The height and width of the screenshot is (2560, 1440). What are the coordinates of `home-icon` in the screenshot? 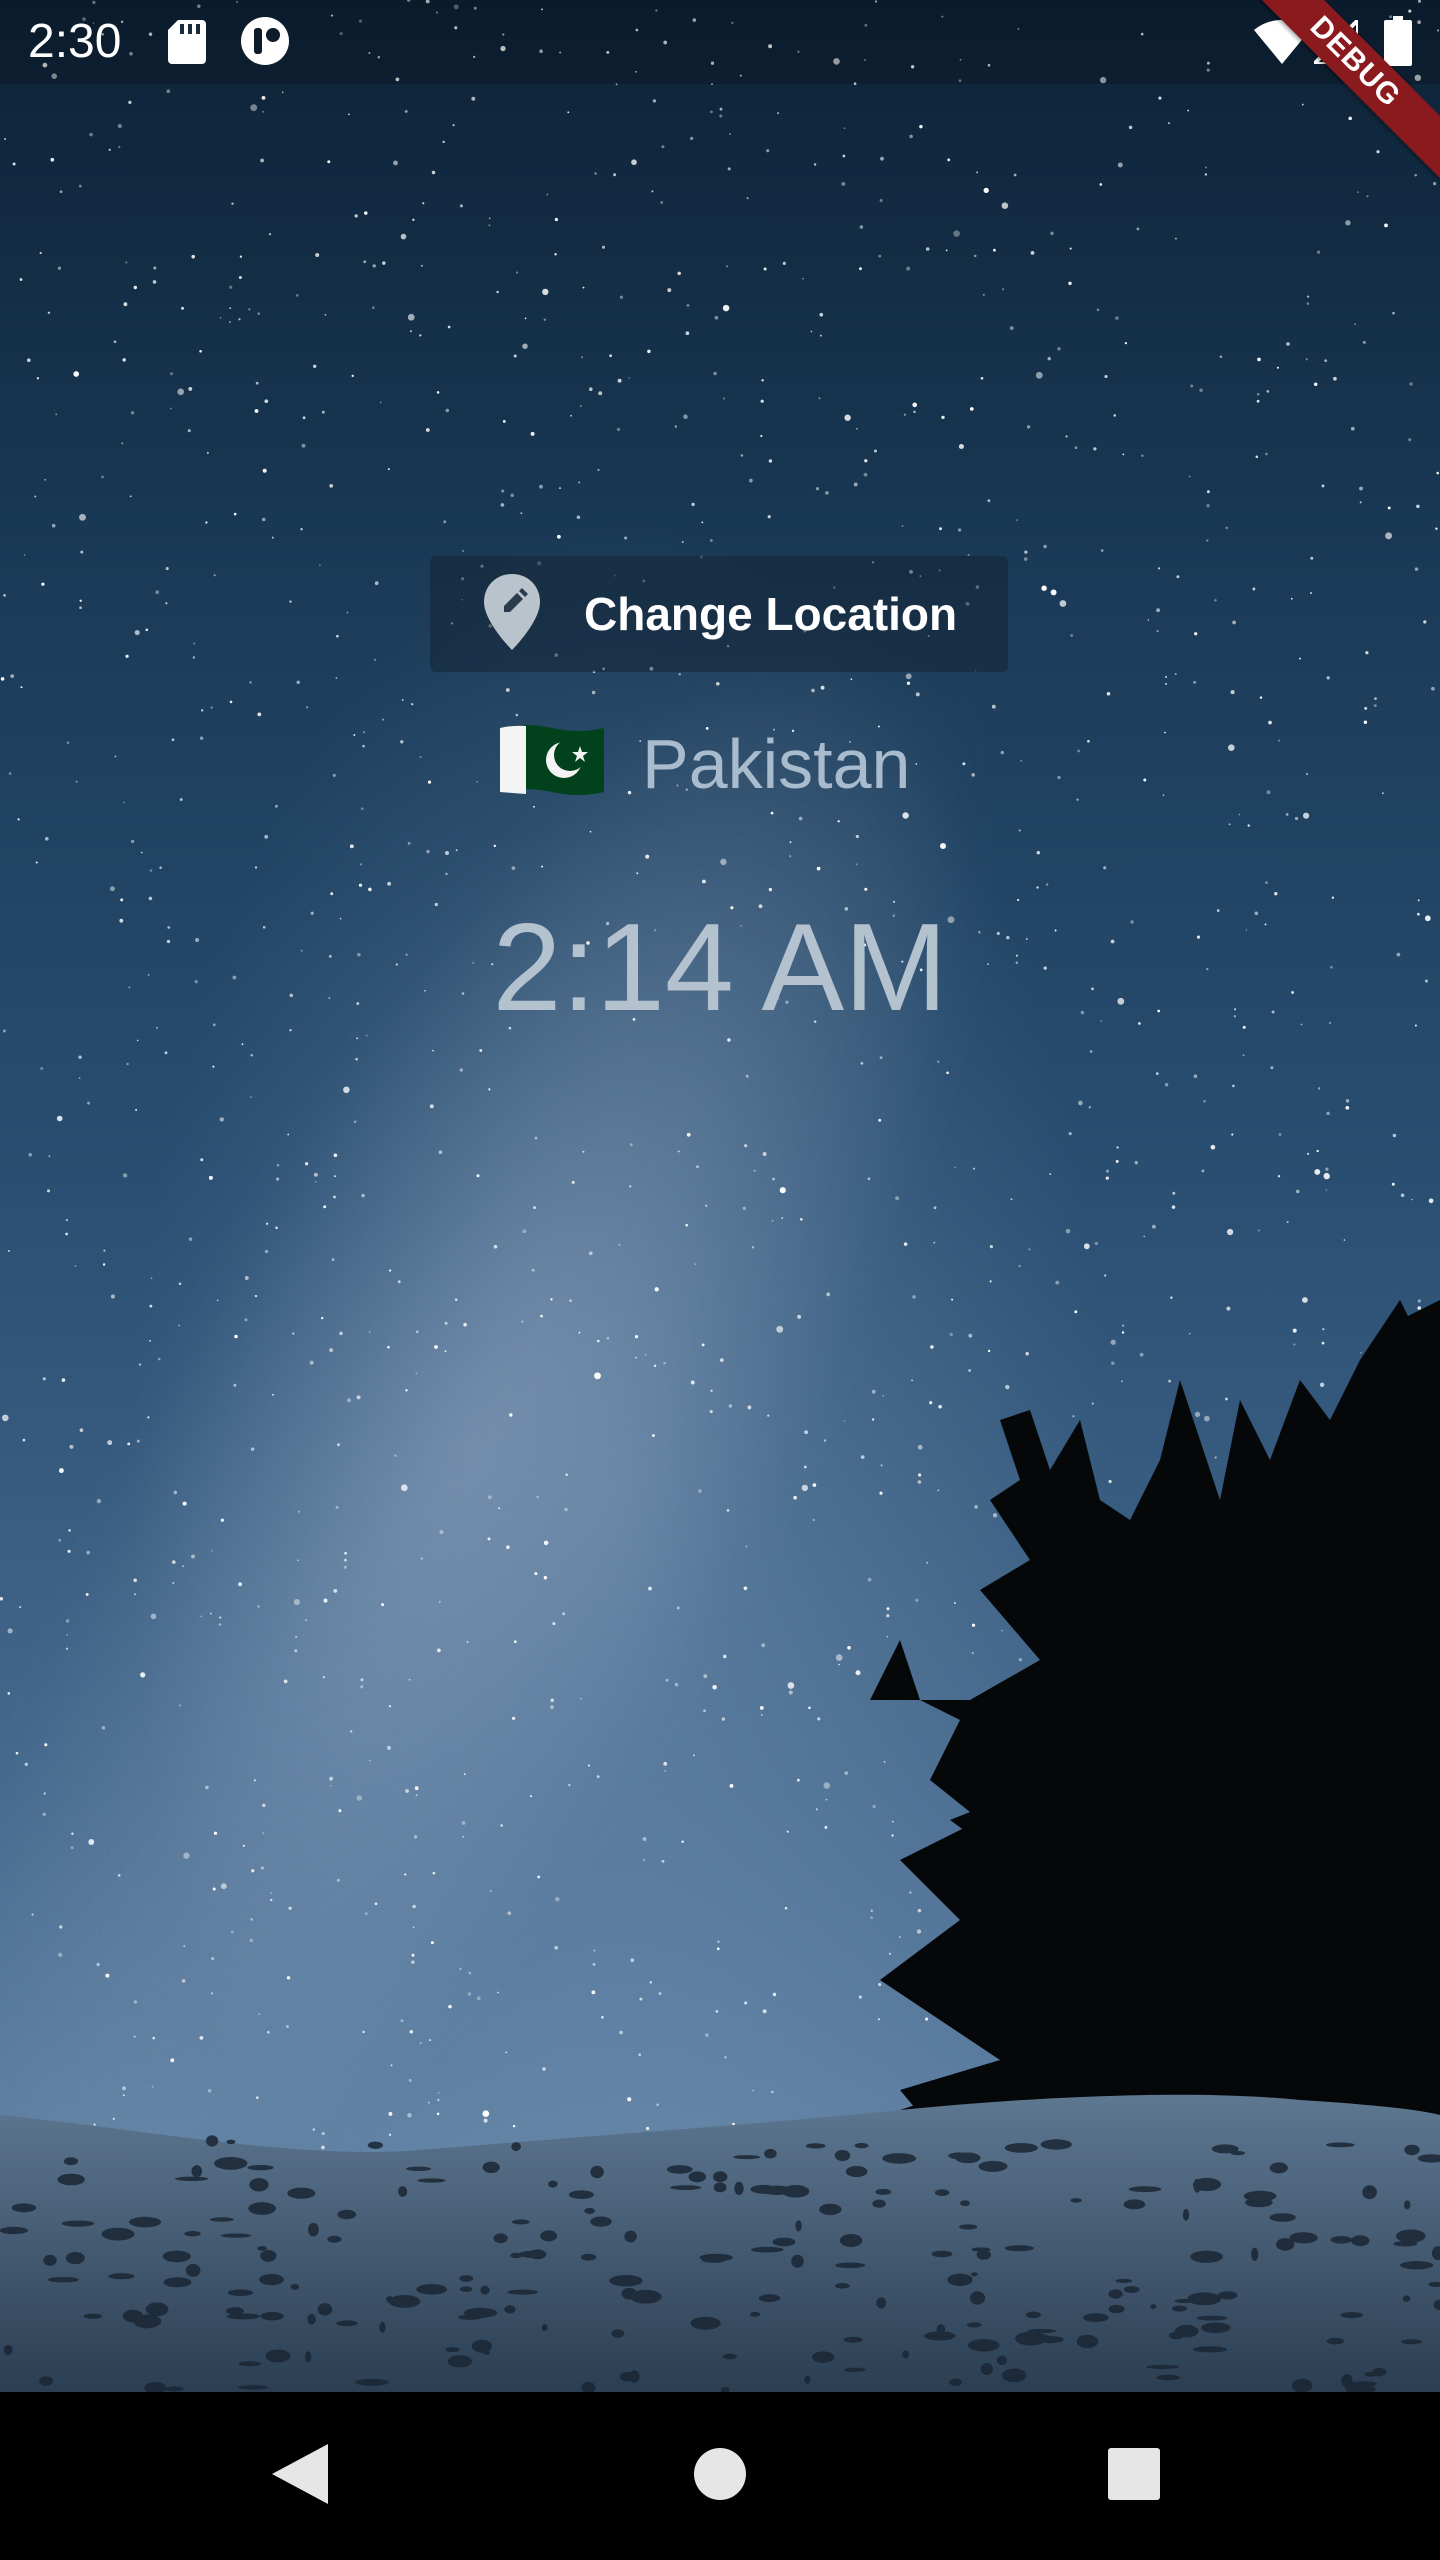 It's located at (720, 2474).